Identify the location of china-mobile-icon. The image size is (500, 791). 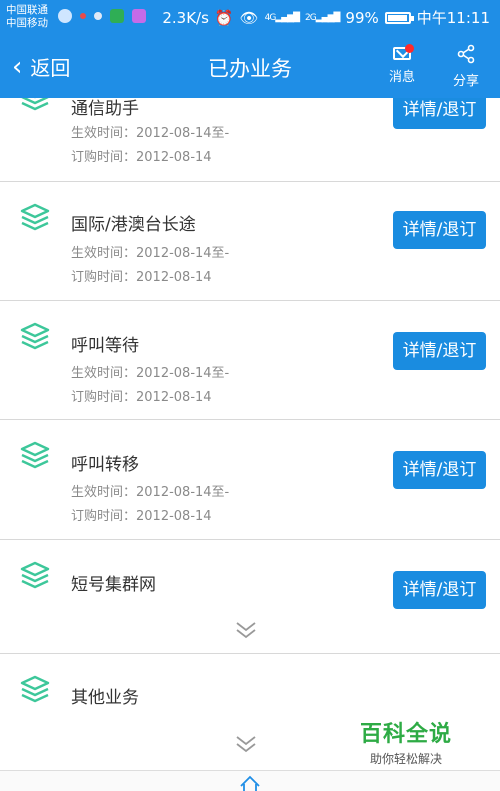
(117, 16).